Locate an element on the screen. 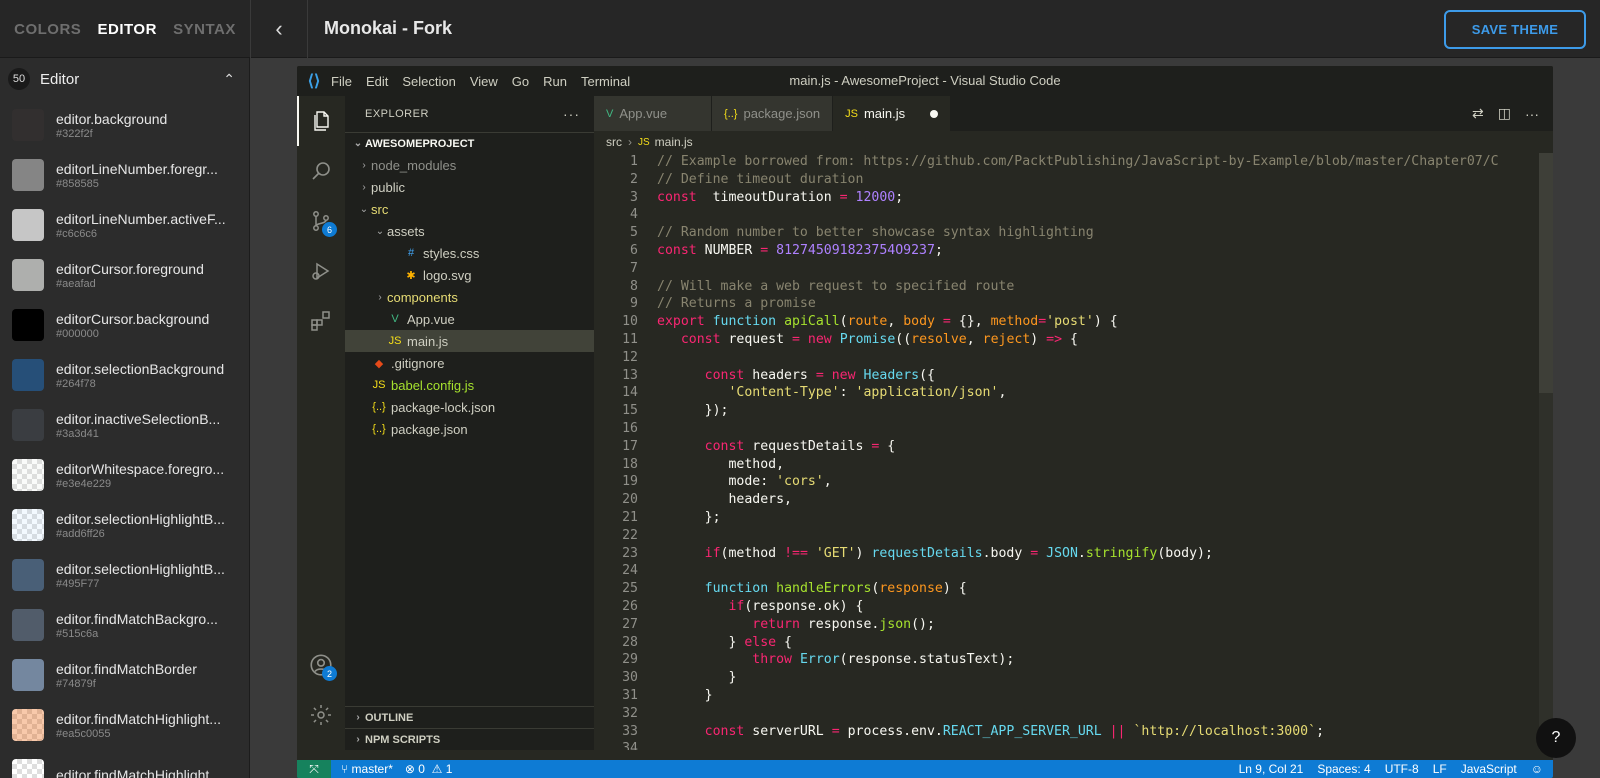 Image resolution: width=1600 pixels, height=778 pixels. palette-item: editorWhitespace.foregro... #e3e4e229 is located at coordinates (124, 475).